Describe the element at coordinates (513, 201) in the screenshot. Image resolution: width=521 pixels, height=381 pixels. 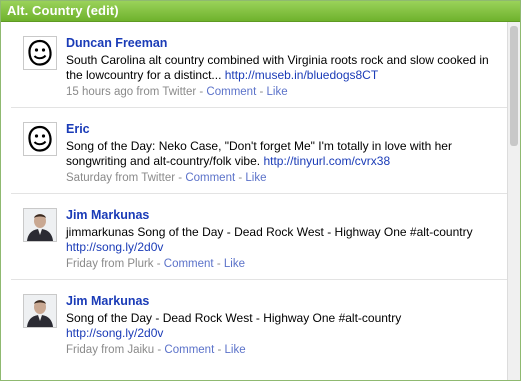
I see `scrollbar` at that location.